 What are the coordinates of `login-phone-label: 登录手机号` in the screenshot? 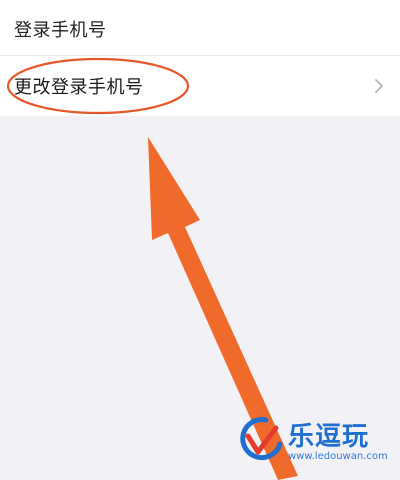 It's located at (60, 30).